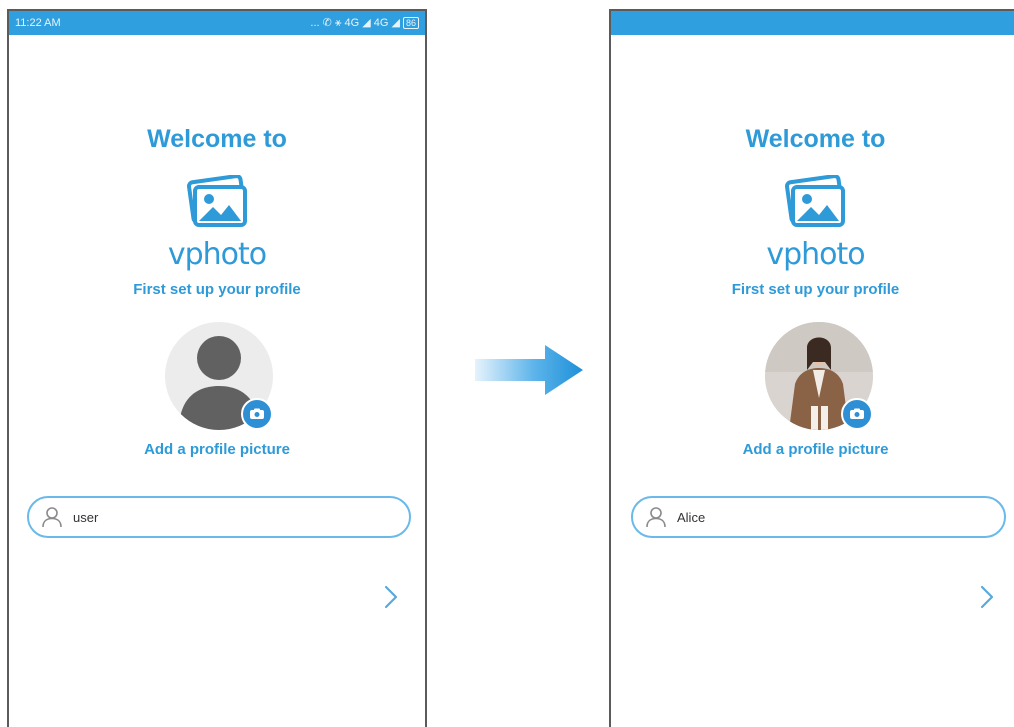 Image resolution: width=1014 pixels, height=727 pixels. I want to click on status-icons: ... ✆ ⚹ 4G ◢ 4G ◢ 86, so click(364, 23).